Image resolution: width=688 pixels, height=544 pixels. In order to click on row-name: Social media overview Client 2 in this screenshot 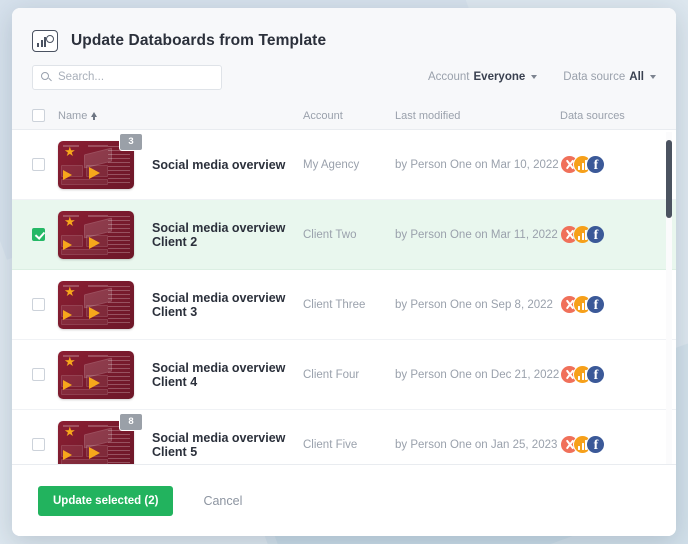, I will do `click(219, 234)`.